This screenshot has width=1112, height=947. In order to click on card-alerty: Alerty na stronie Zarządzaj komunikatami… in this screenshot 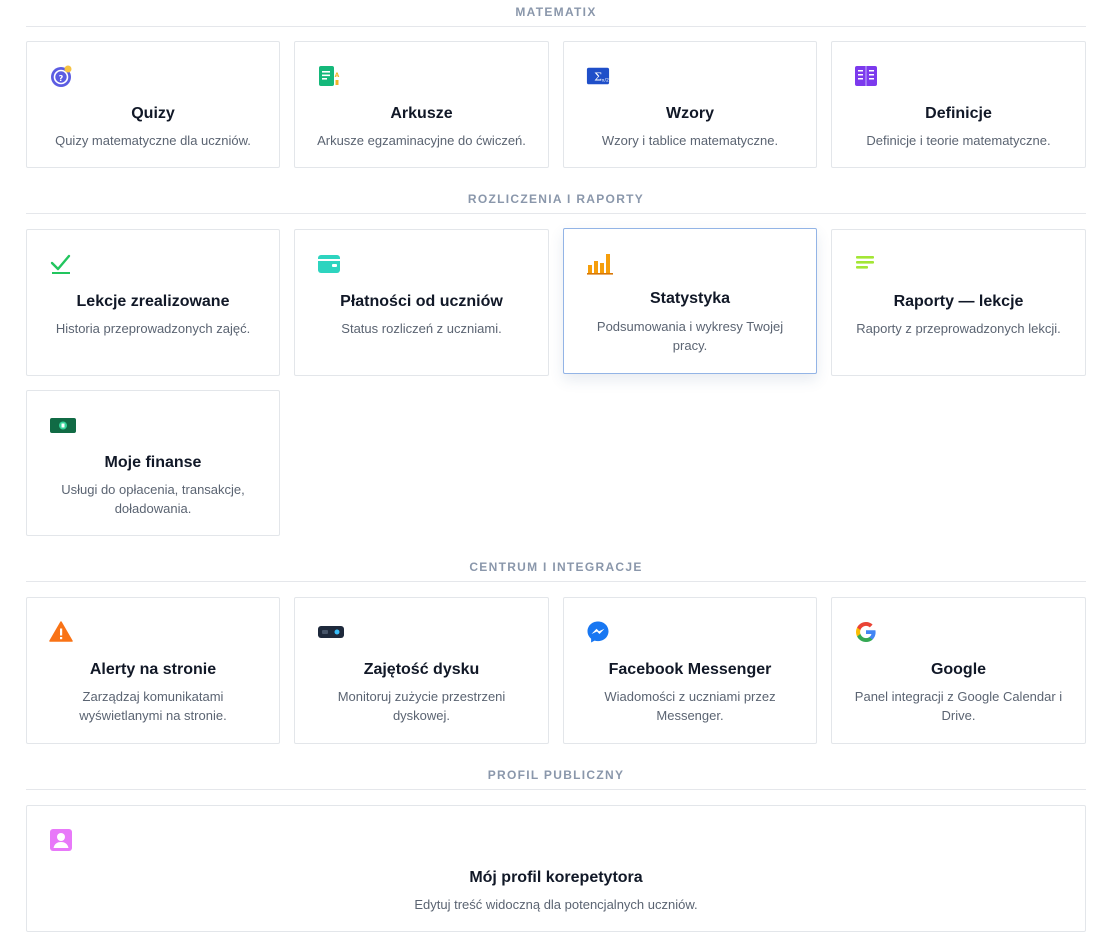, I will do `click(153, 670)`.